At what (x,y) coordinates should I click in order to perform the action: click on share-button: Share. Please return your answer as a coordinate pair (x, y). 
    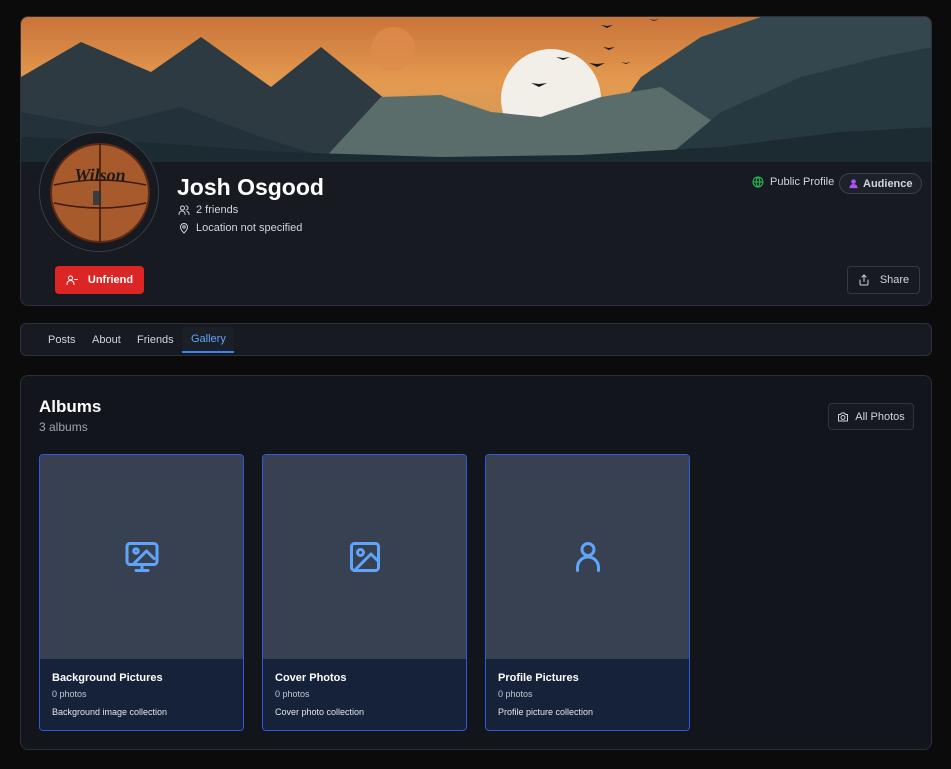
    Looking at the image, I should click on (883, 280).